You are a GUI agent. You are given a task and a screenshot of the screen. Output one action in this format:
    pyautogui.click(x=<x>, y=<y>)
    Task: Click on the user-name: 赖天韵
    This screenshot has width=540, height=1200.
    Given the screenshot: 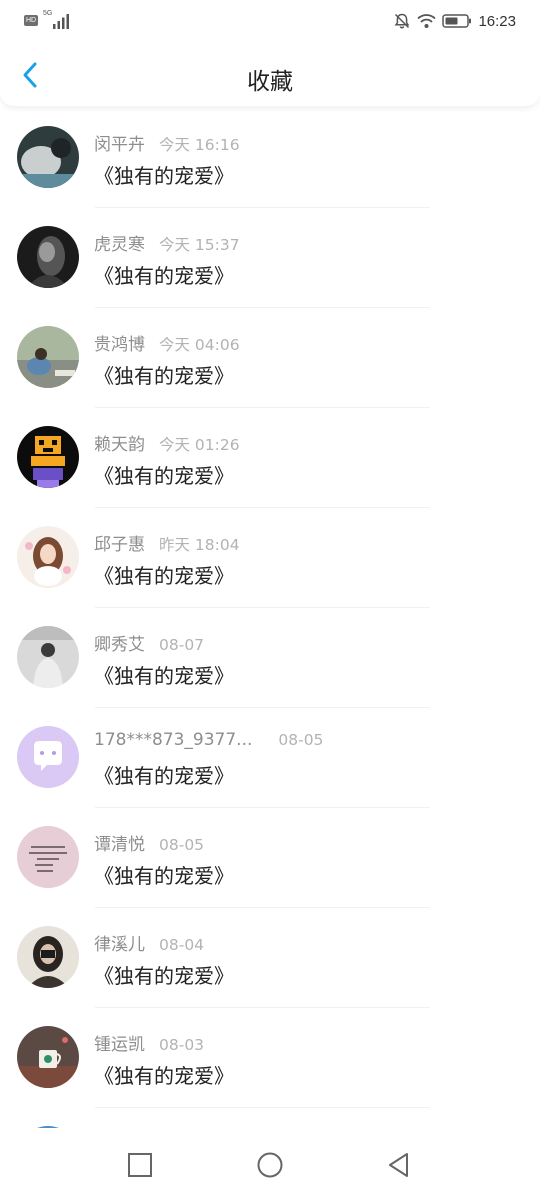 What is the action you would take?
    pyautogui.click(x=119, y=445)
    